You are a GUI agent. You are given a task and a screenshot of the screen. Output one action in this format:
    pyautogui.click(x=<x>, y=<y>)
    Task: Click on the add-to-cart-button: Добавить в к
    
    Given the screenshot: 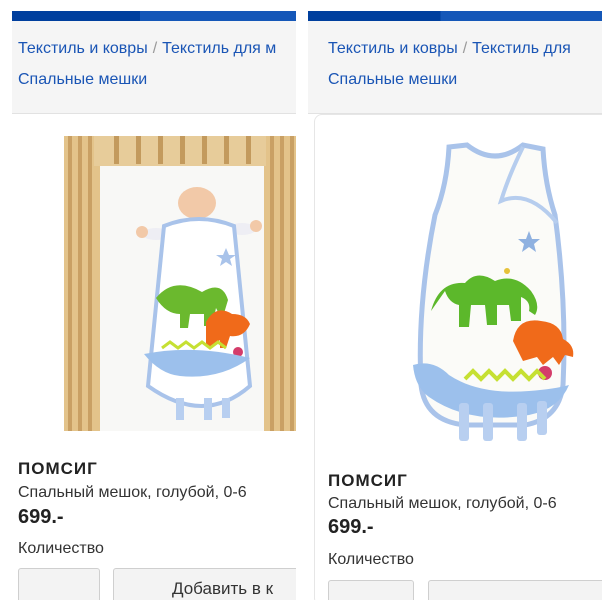 What is the action you would take?
    pyautogui.click(x=204, y=584)
    